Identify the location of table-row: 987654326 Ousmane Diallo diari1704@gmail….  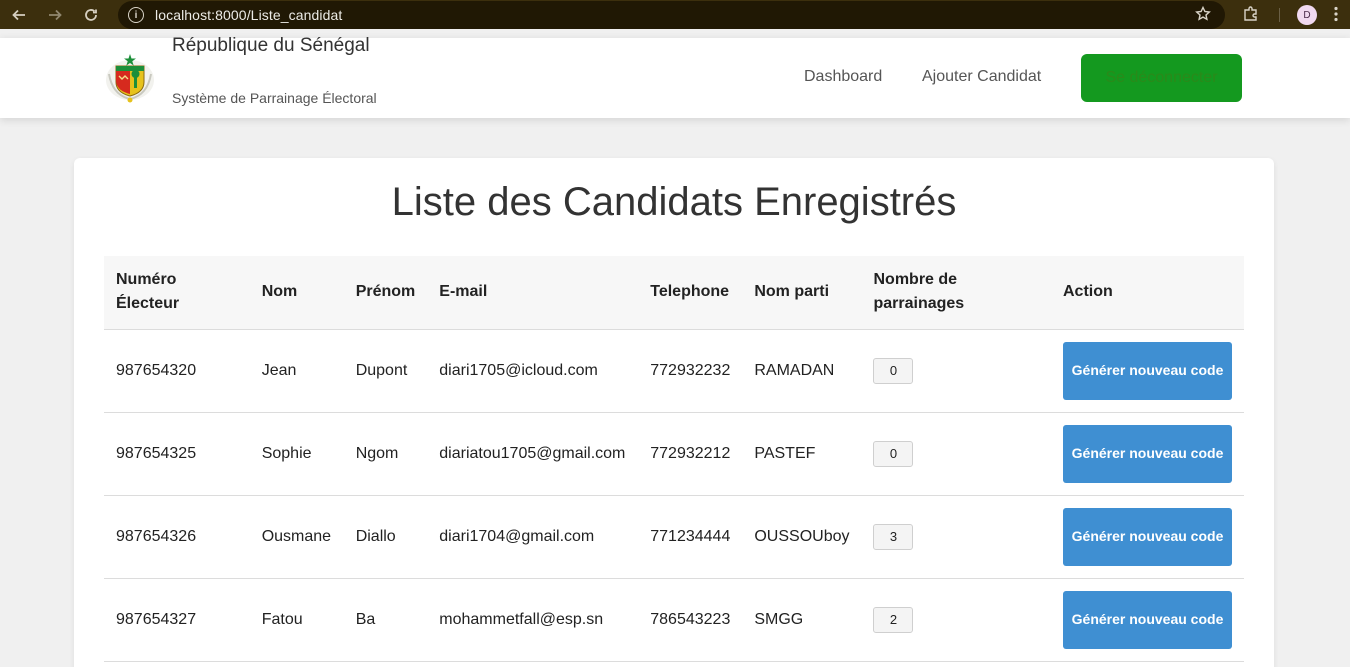
(674, 536).